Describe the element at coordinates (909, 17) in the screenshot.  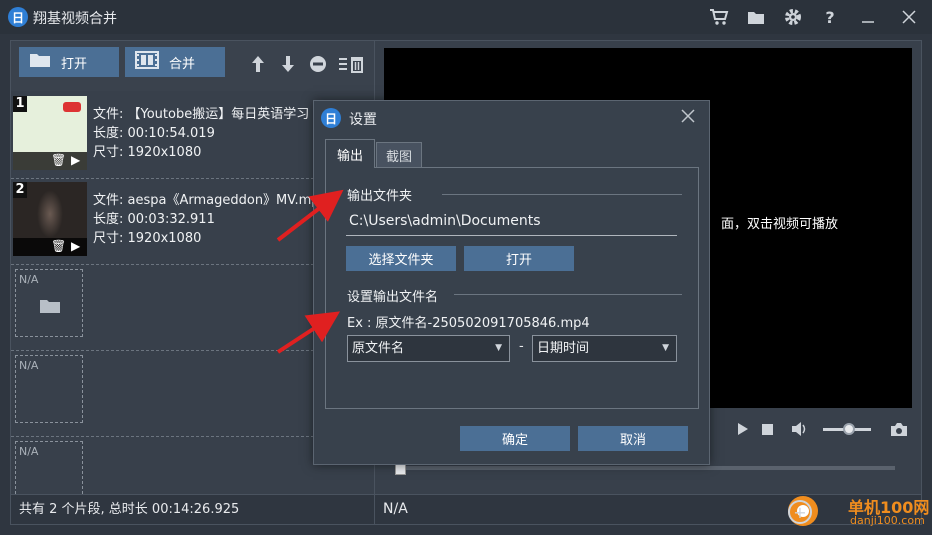
I see `close-icon` at that location.